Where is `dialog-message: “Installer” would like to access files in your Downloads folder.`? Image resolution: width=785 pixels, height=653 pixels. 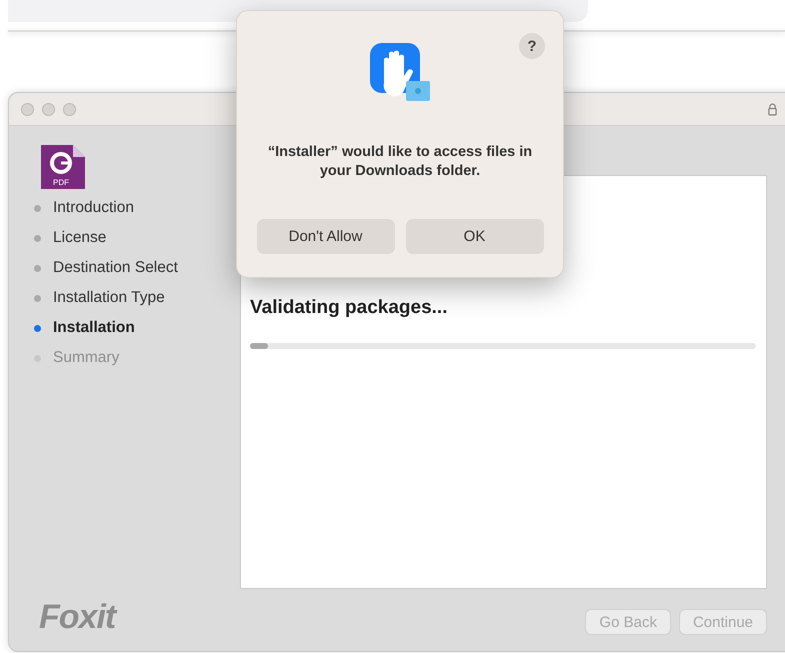
dialog-message: “Installer” would like to access files in your Downloads folder. is located at coordinates (400, 162).